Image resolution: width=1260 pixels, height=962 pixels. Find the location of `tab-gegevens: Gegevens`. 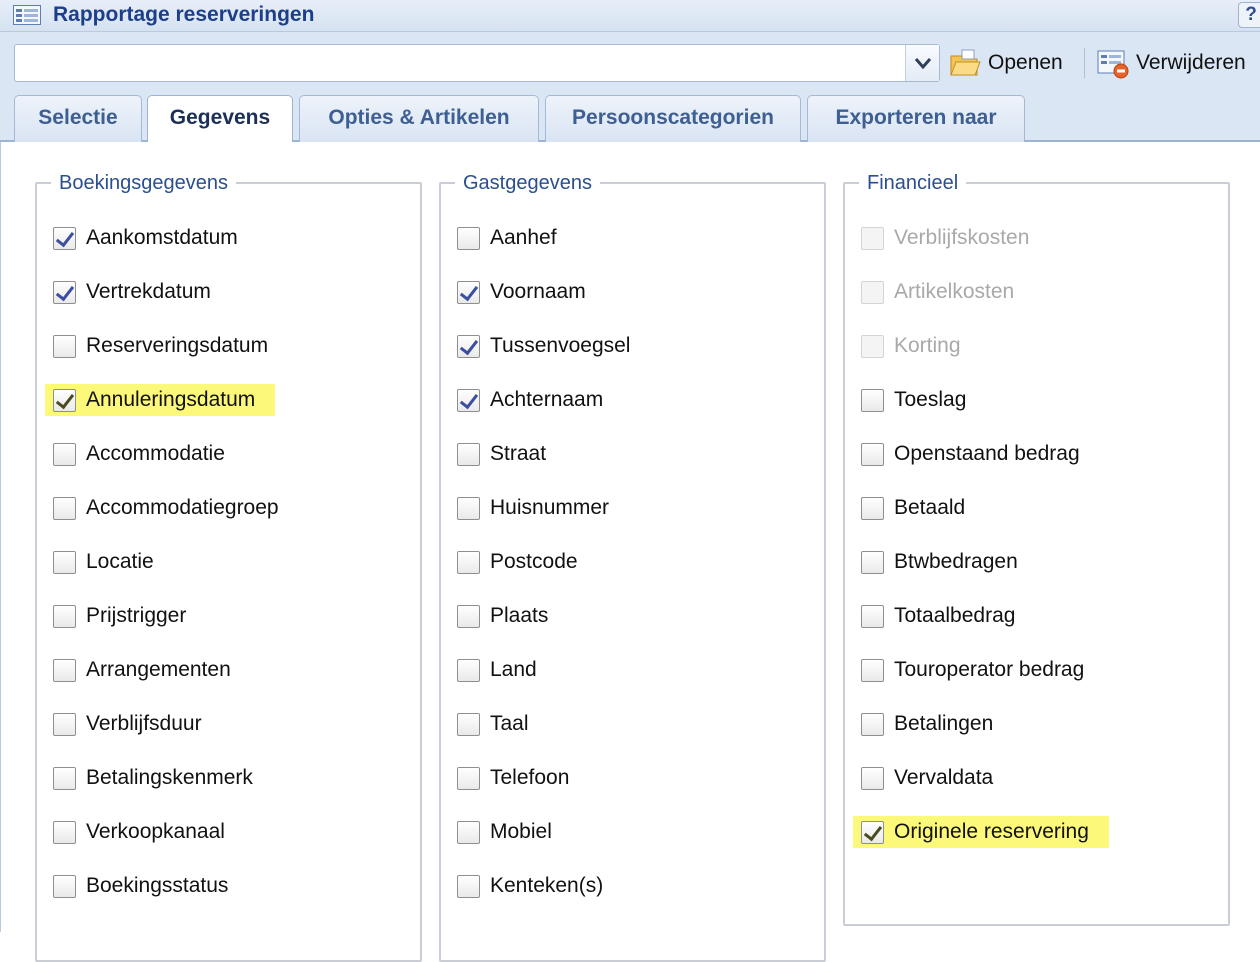

tab-gegevens: Gegevens is located at coordinates (220, 119).